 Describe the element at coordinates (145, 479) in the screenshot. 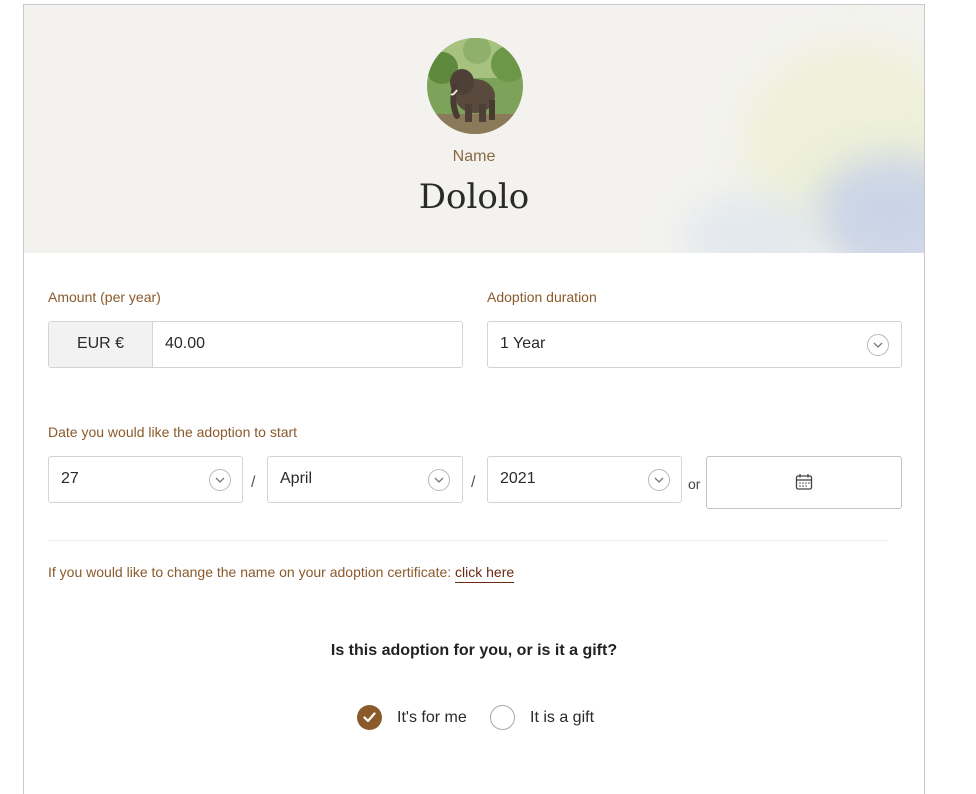

I see `day-select: 27` at that location.